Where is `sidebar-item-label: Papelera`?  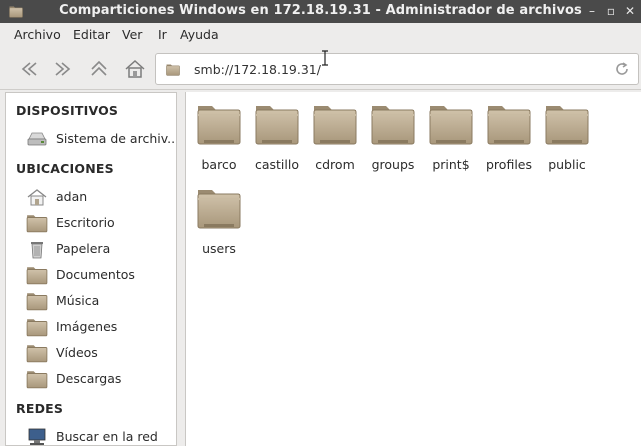
sidebar-item-label: Papelera is located at coordinates (83, 248).